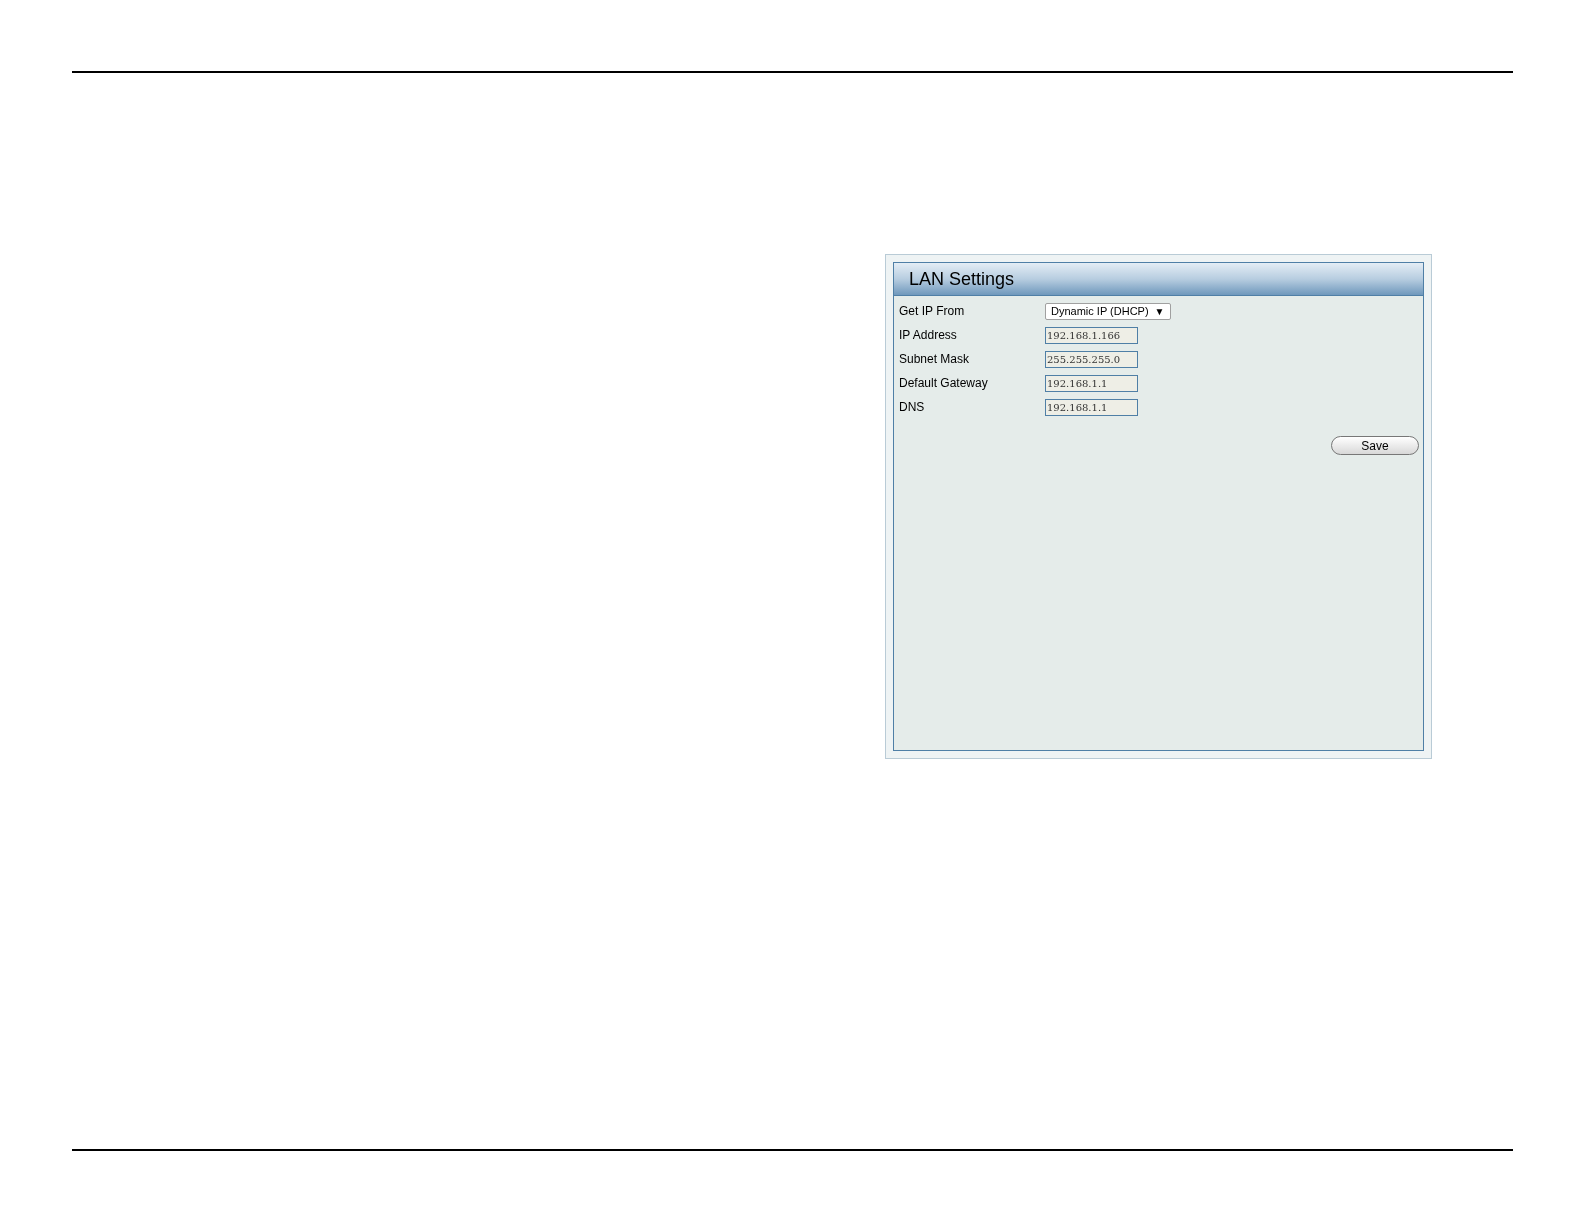 This screenshot has width=1585, height=1225. What do you see at coordinates (1158, 279) in the screenshot?
I see `panel-title: LAN Settings` at bounding box center [1158, 279].